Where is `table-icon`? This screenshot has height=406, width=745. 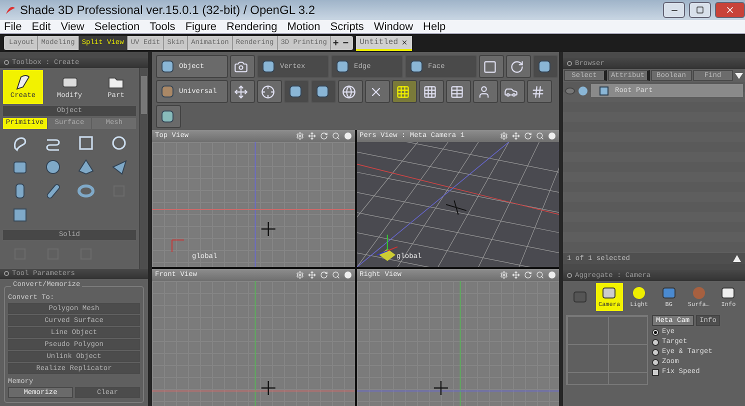
table-icon is located at coordinates (457, 91).